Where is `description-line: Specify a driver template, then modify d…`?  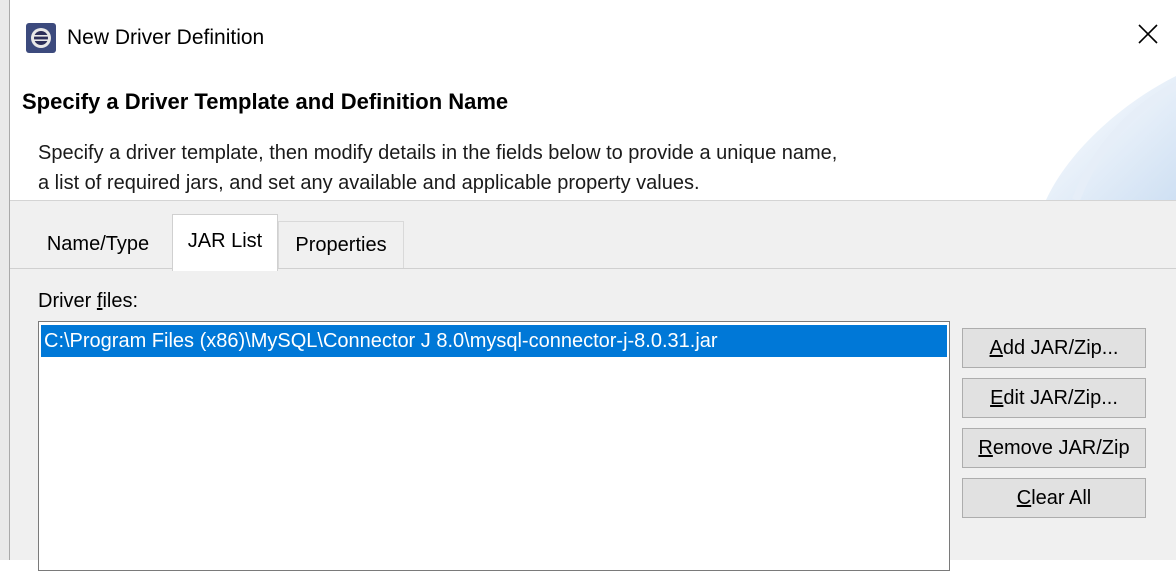
description-line: Specify a driver template, then modify d… is located at coordinates (438, 153).